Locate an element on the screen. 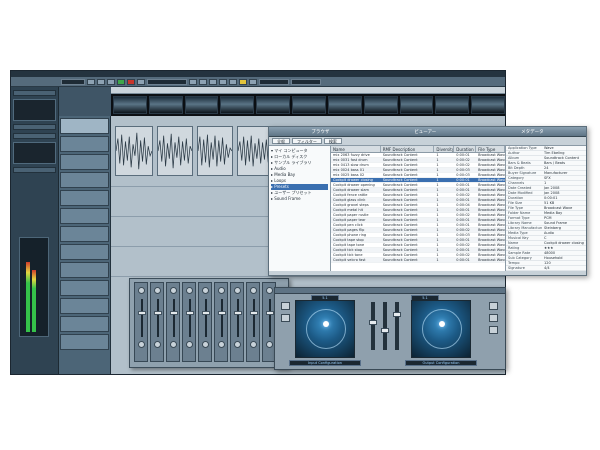 The image size is (600, 450). video-track is located at coordinates (308, 105).